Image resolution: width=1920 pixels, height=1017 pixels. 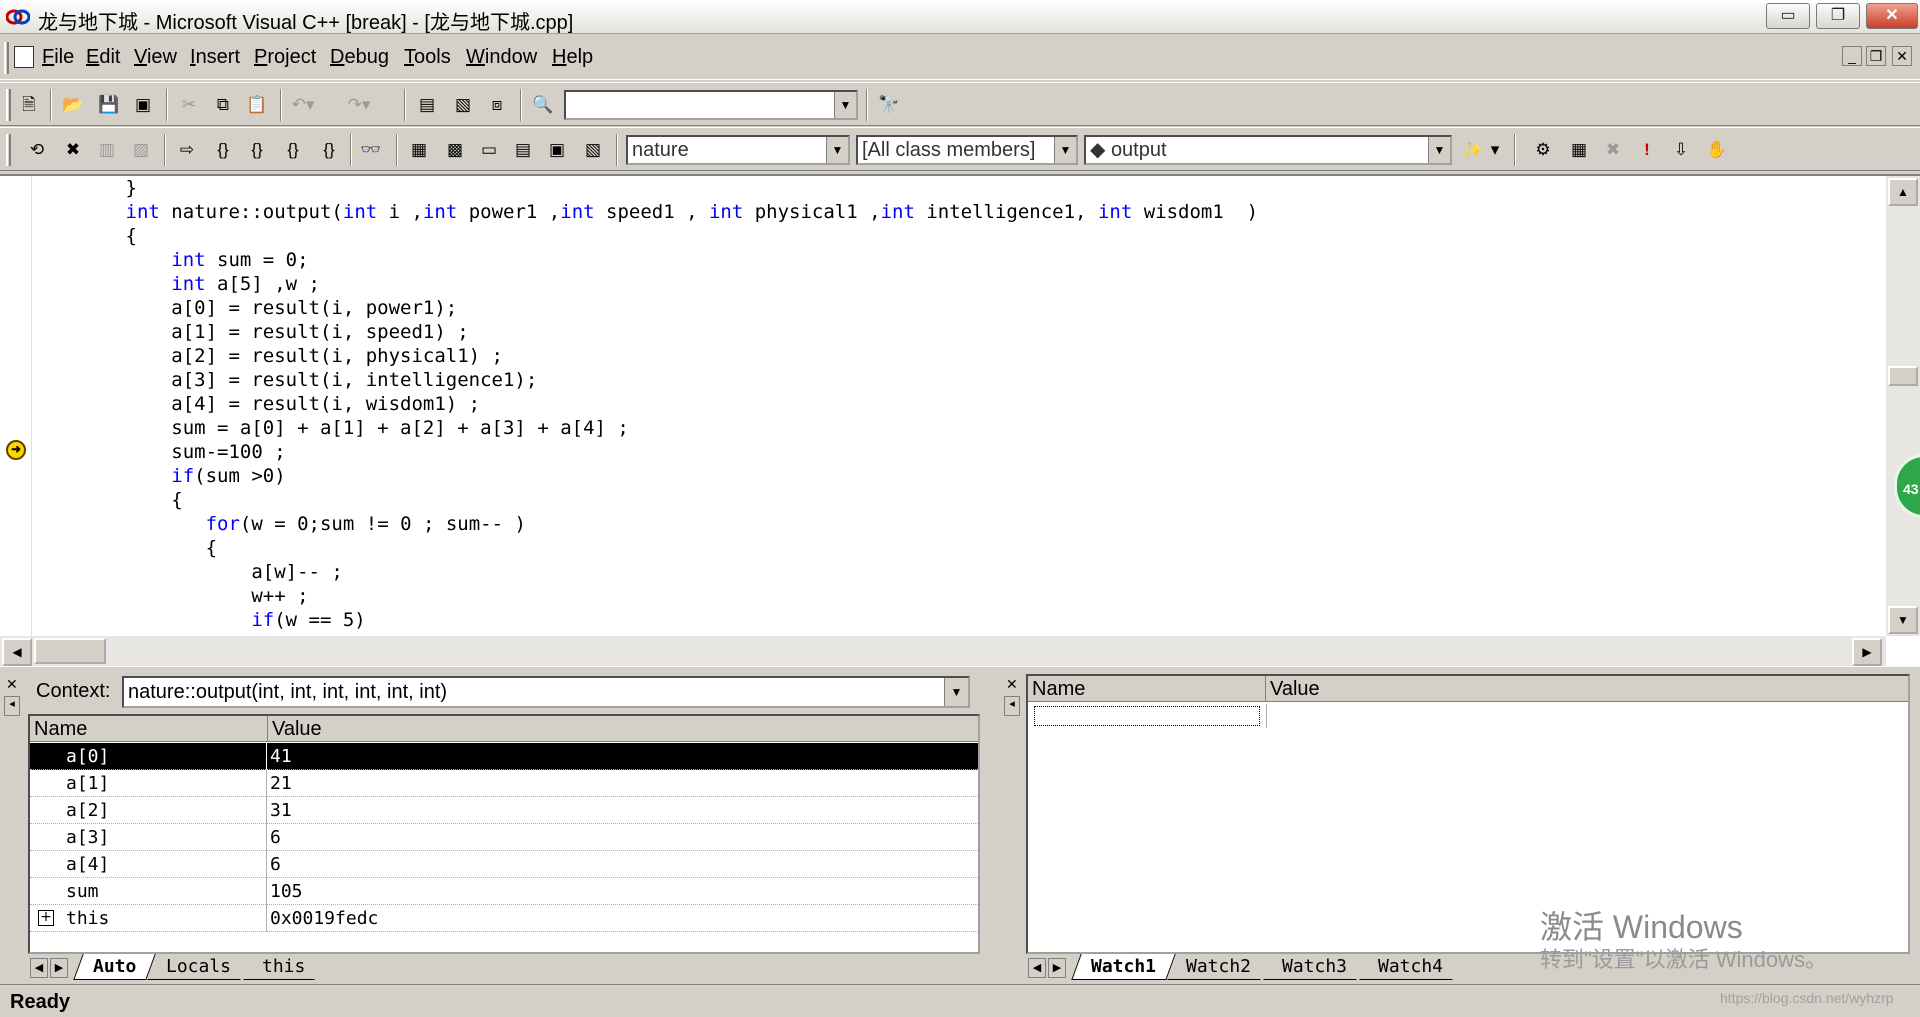 What do you see at coordinates (143, 105) in the screenshot?
I see `save-all-icon: ▣` at bounding box center [143, 105].